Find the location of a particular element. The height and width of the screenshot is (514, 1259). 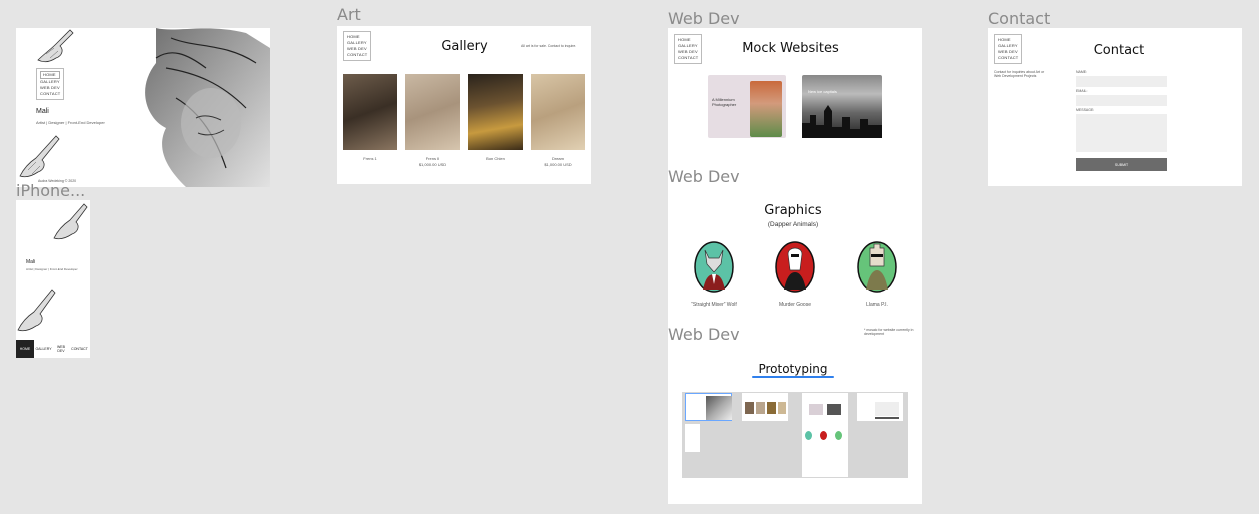

contact-title: Contact is located at coordinates (1119, 50).